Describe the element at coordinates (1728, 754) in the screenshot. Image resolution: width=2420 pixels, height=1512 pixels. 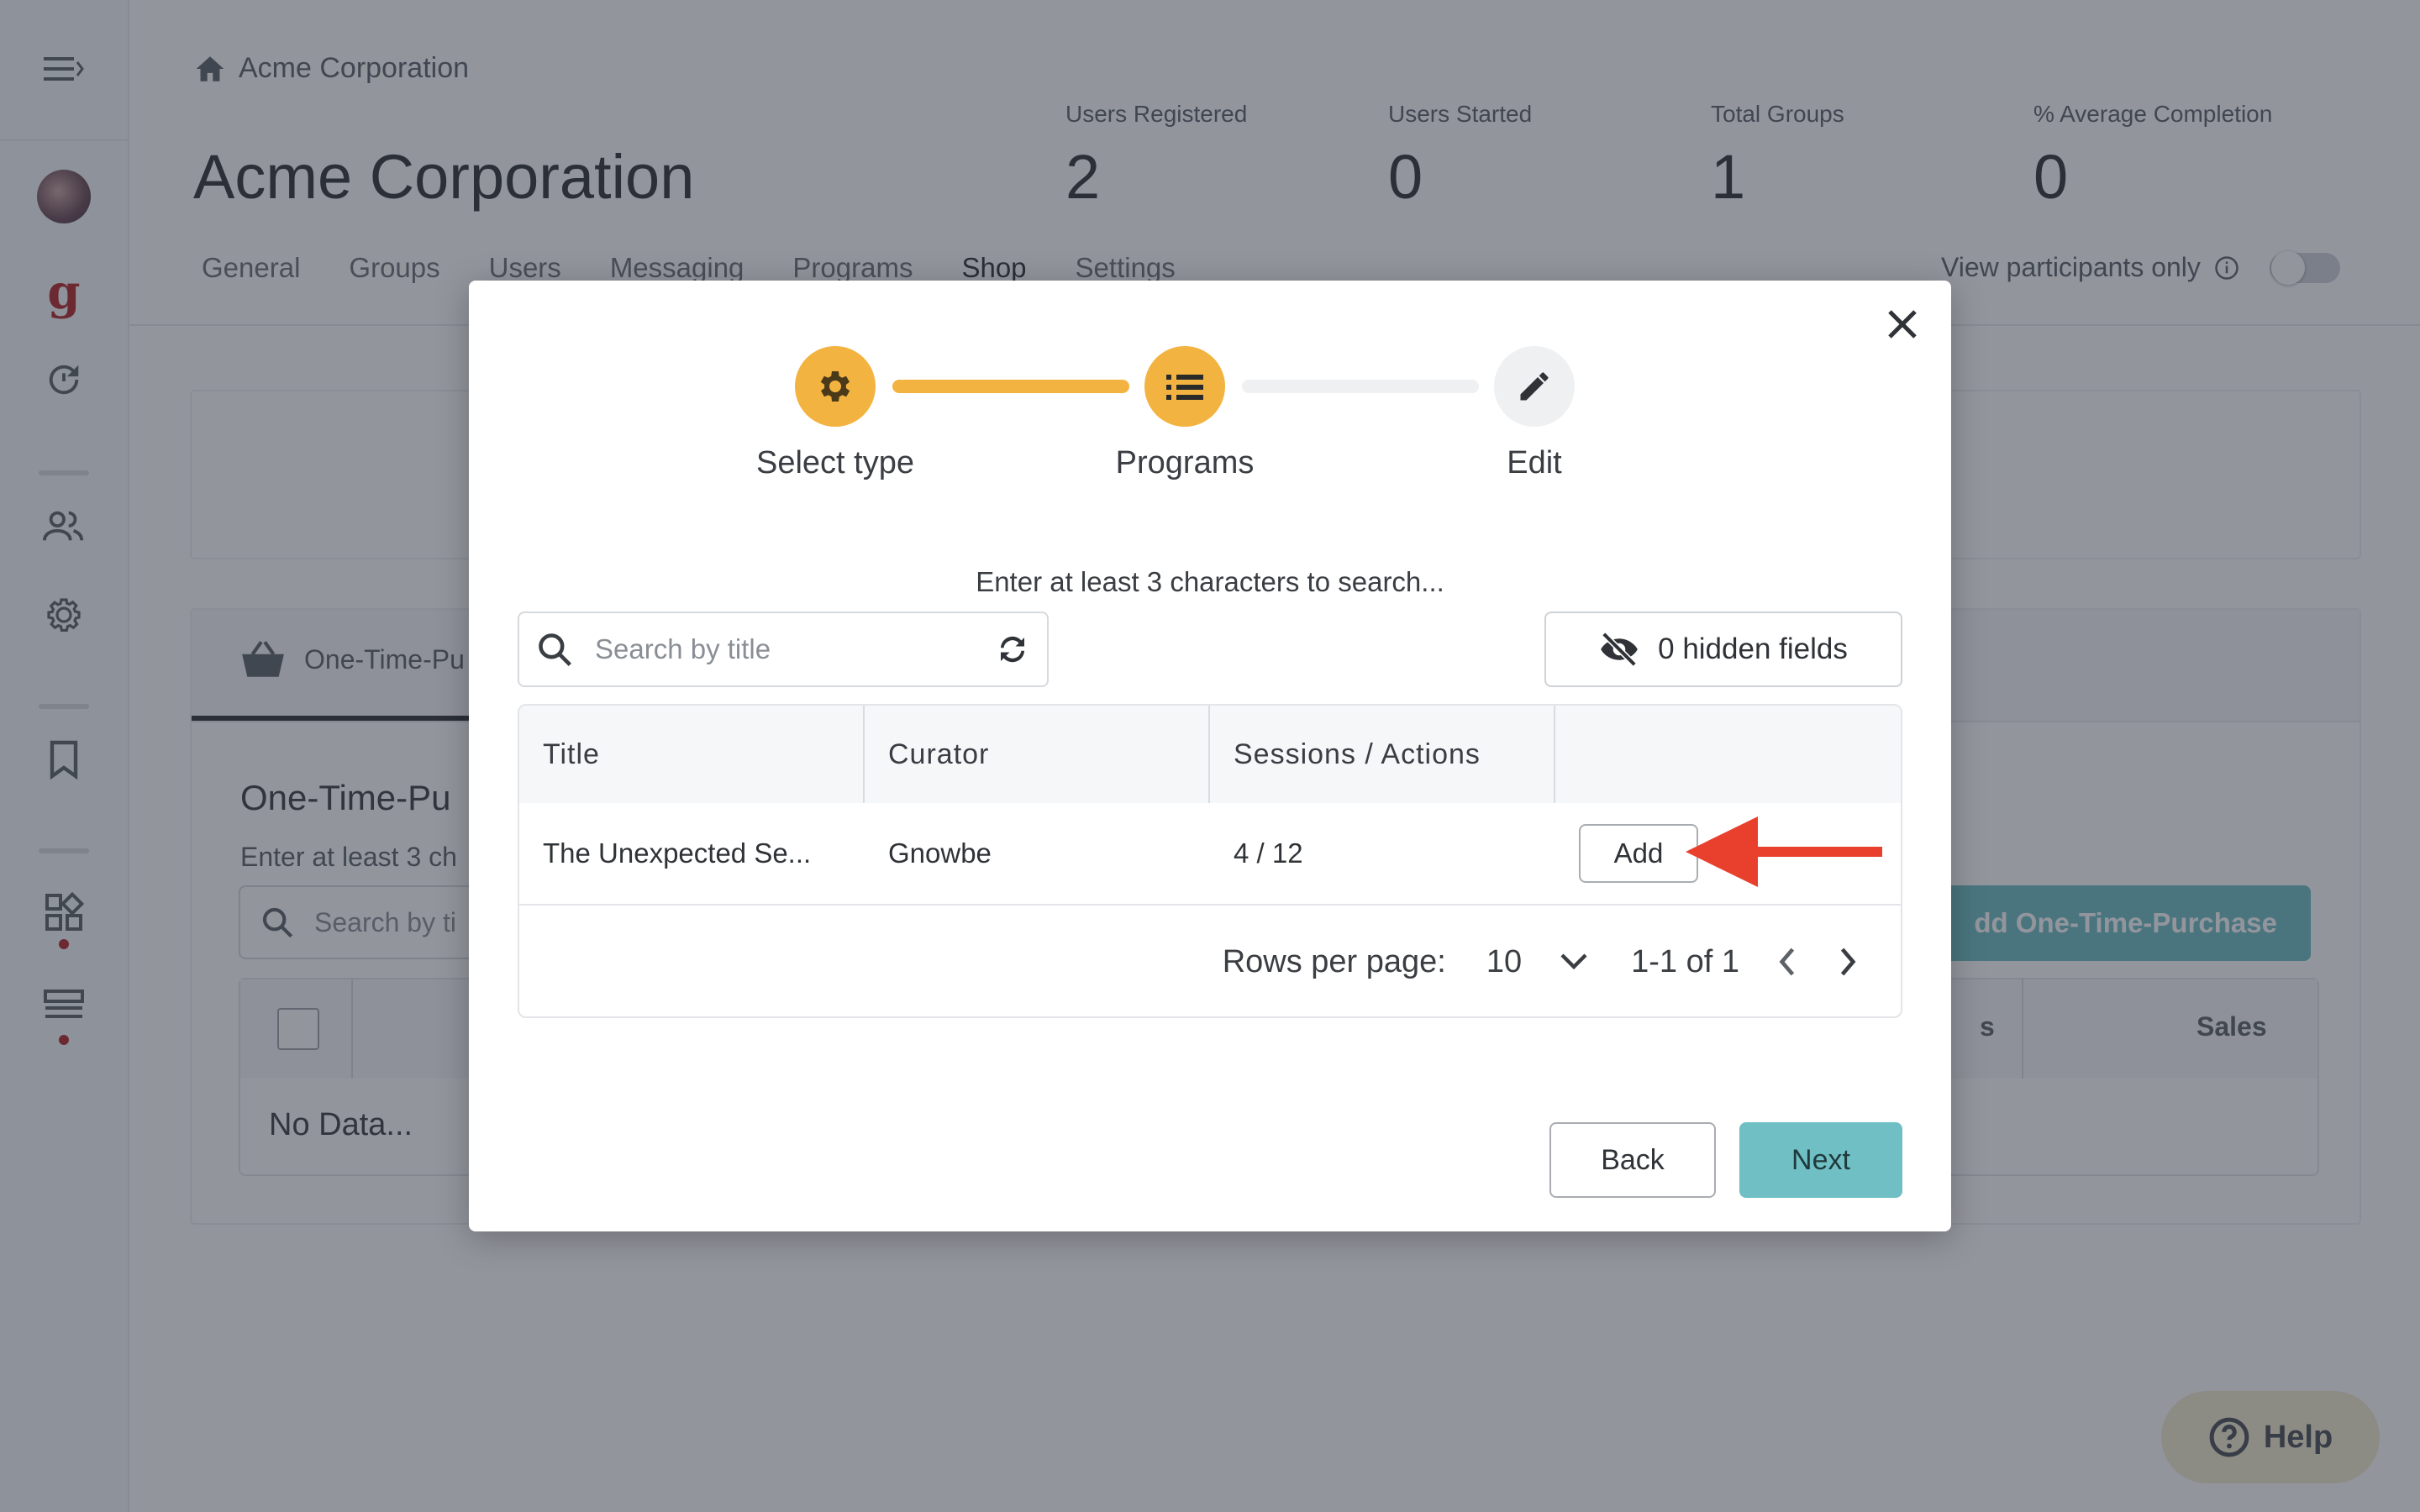
I see `column-header-action` at that location.